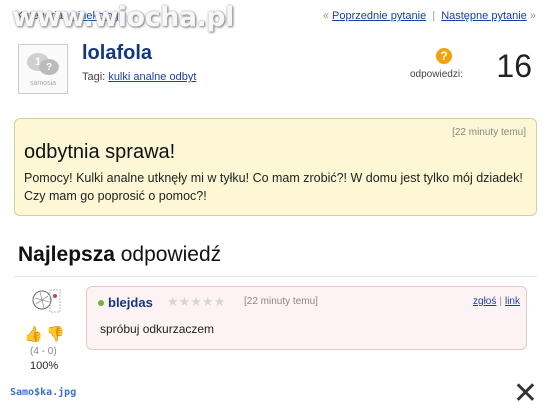 Image resolution: width=550 pixels, height=414 pixels. I want to click on asker-name: lolafola, so click(117, 53).